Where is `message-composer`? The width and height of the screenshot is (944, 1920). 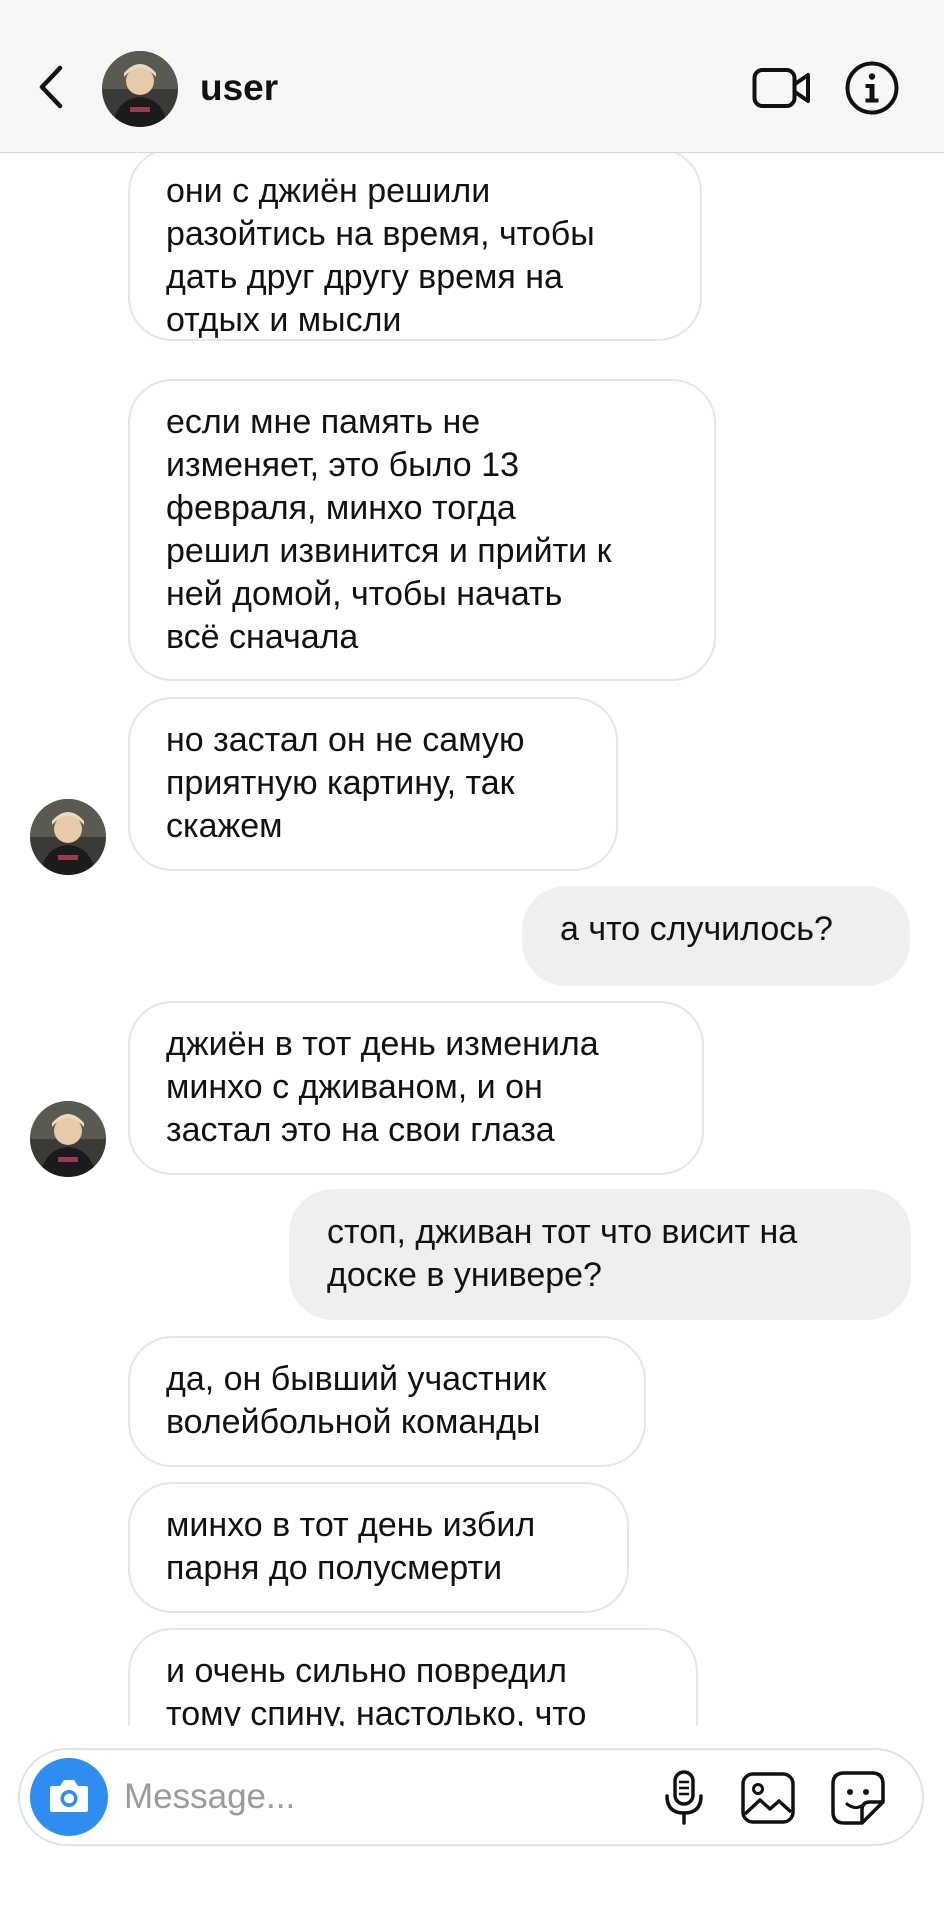 message-composer is located at coordinates (471, 1797).